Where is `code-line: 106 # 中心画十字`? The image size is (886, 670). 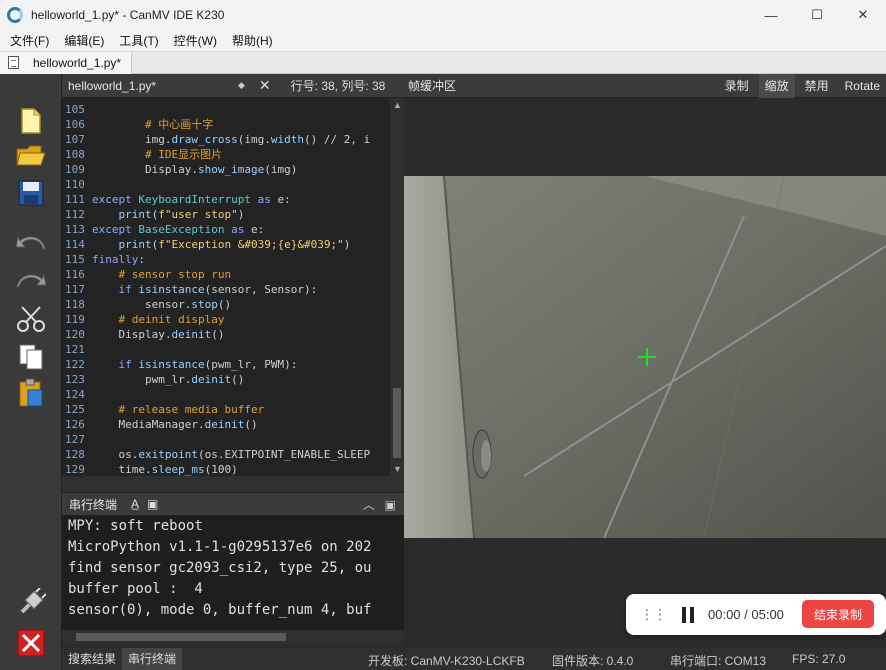
code-line: 106 # 中心画十字 is located at coordinates (226, 124).